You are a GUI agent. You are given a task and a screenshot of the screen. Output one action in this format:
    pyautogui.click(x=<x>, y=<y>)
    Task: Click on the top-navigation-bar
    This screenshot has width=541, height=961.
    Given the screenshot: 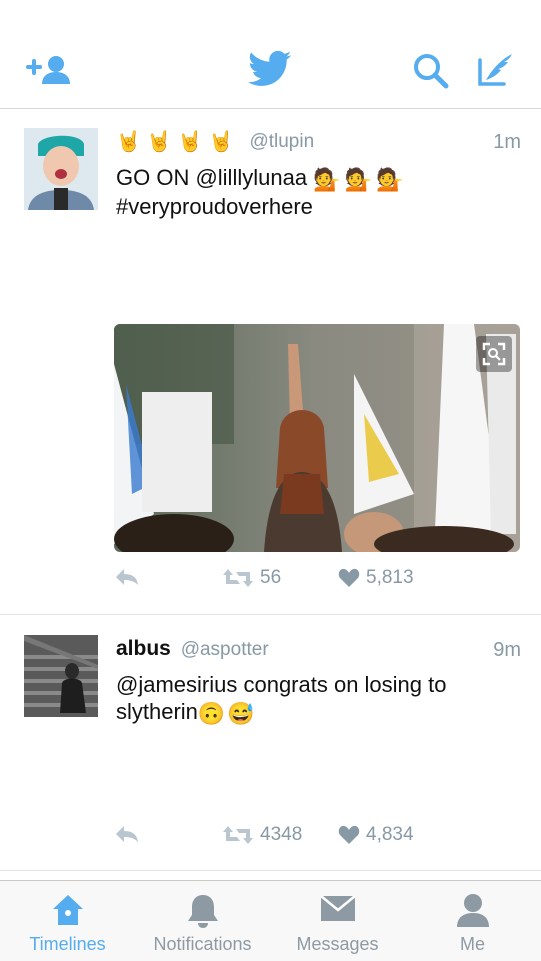 What is the action you would take?
    pyautogui.click(x=270, y=54)
    